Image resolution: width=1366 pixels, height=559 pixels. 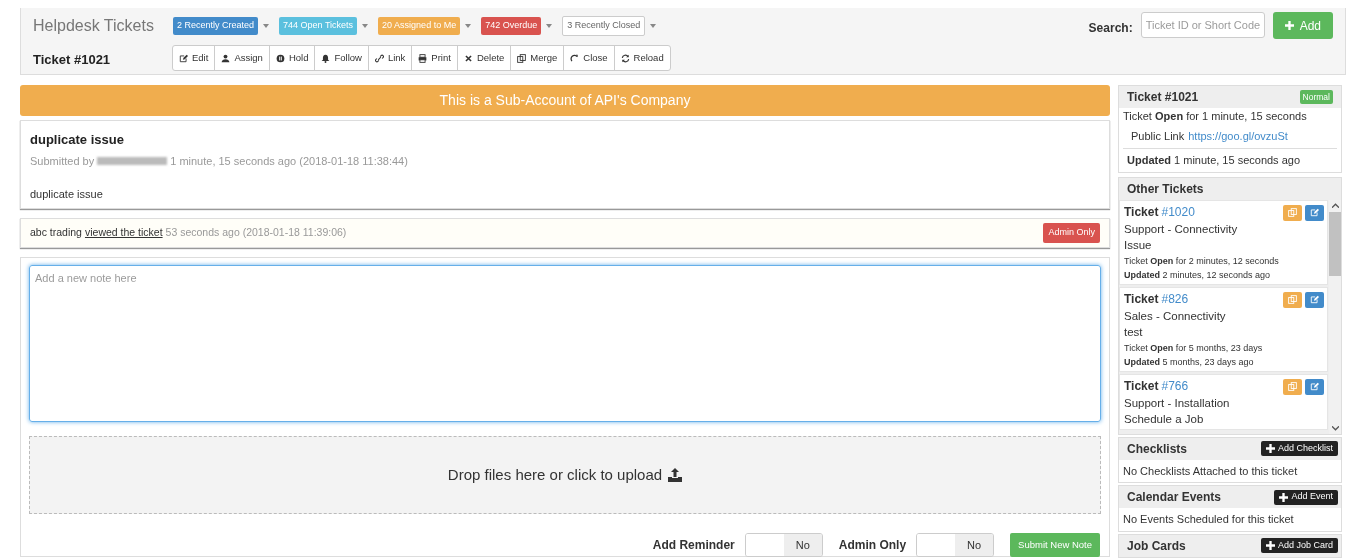 What do you see at coordinates (1335, 205) in the screenshot?
I see `scroll-up-icon` at bounding box center [1335, 205].